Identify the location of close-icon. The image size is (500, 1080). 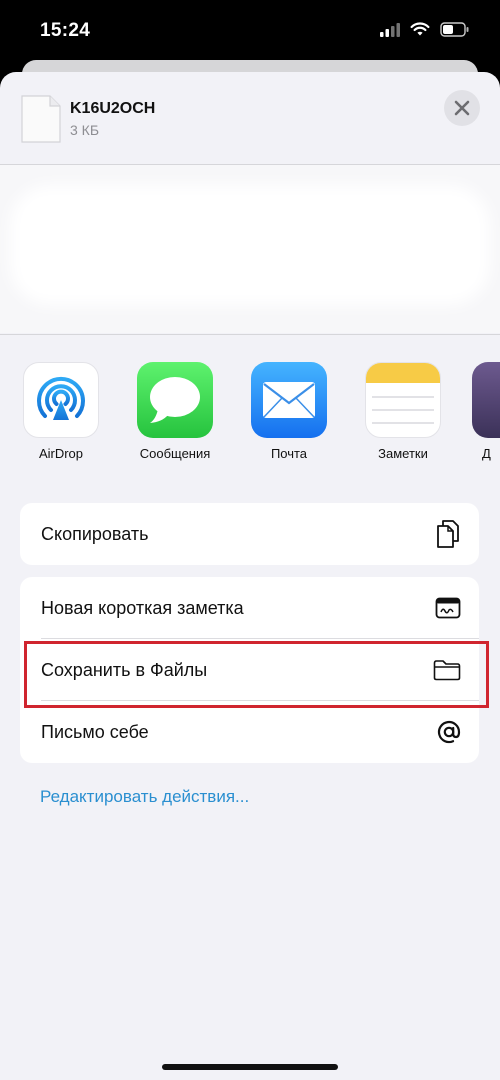
(462, 108).